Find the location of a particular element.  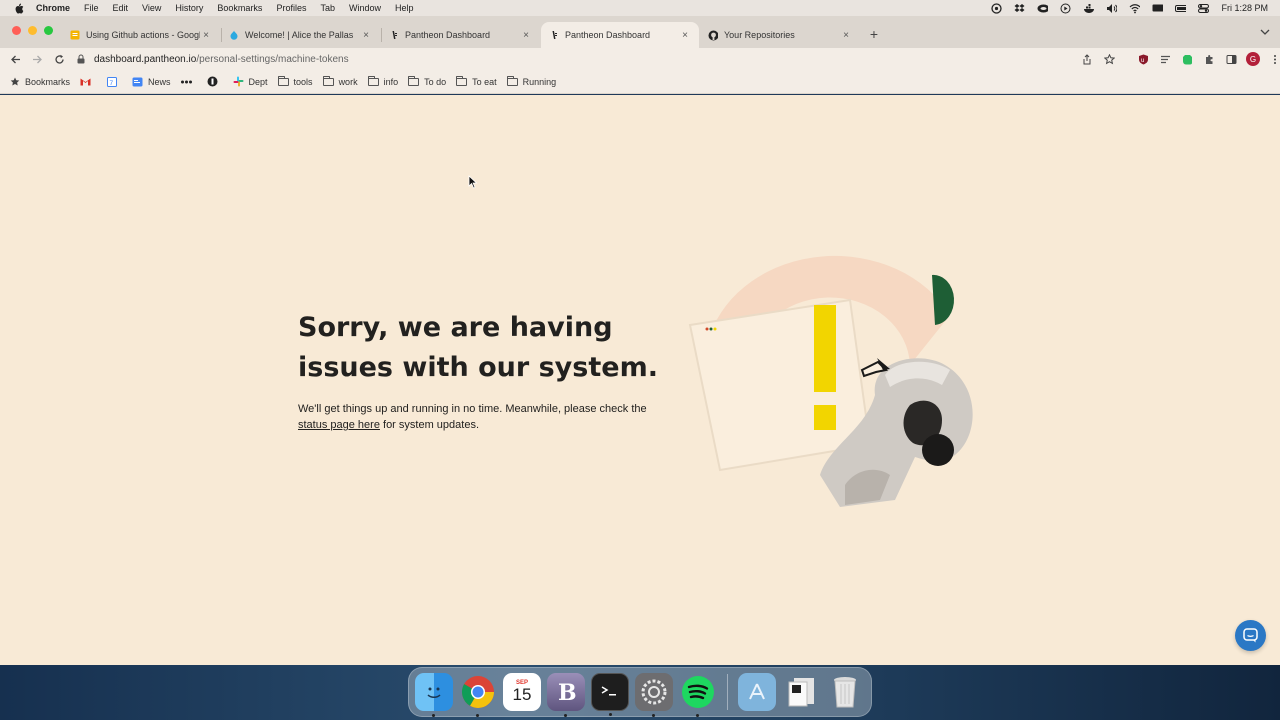

zoom-window-button is located at coordinates (48, 30).